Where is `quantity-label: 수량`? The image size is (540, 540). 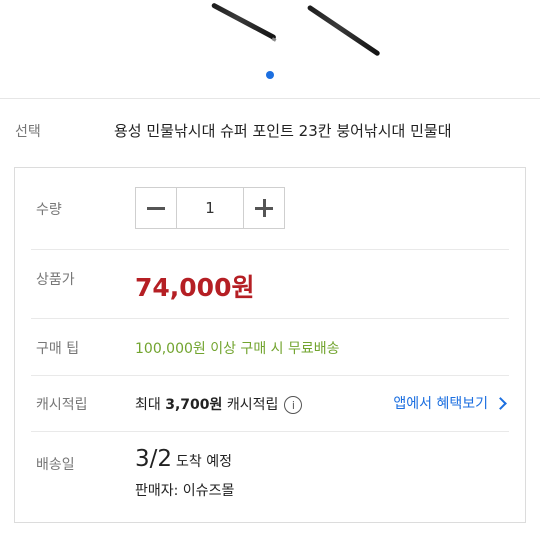
quantity-label: 수량 is located at coordinates (49, 210).